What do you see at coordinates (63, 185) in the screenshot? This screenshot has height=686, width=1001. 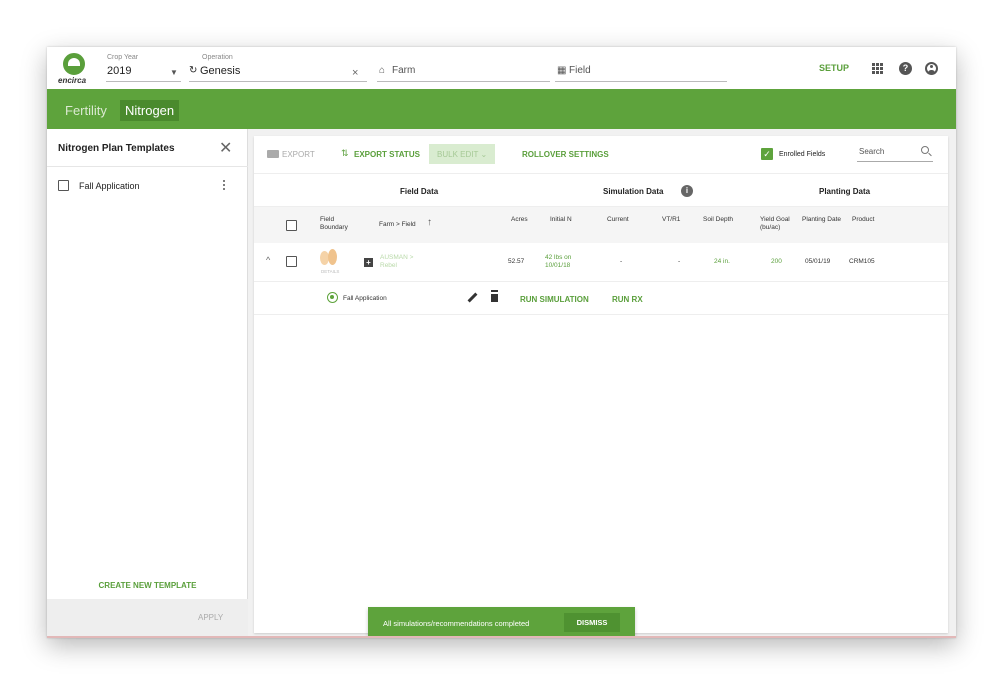 I see `template-checkbox` at bounding box center [63, 185].